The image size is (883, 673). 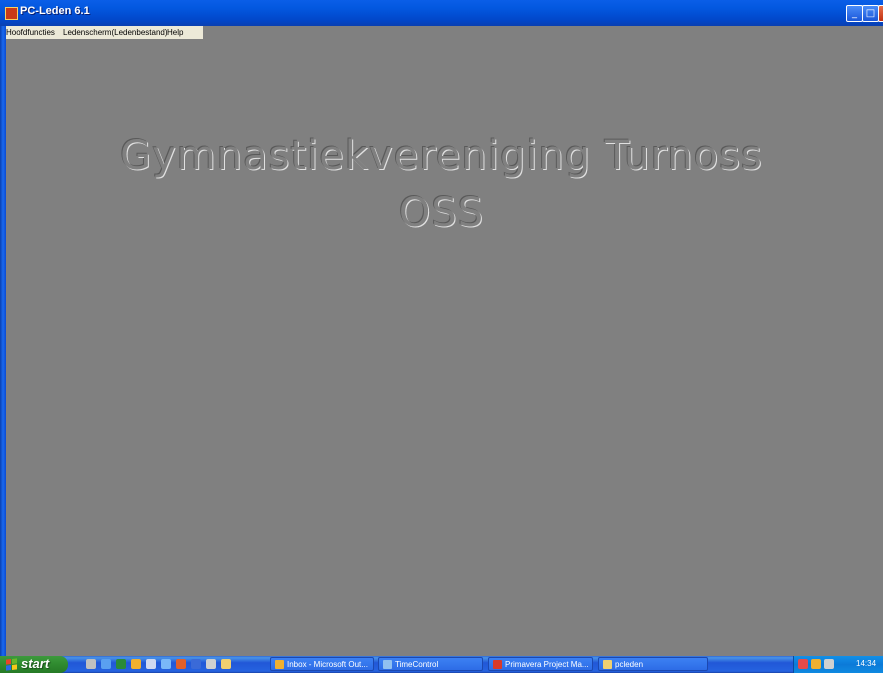 What do you see at coordinates (115, 32) in the screenshot?
I see `menu-ledenscherm: Ledenscherm(Ledenbestand)` at bounding box center [115, 32].